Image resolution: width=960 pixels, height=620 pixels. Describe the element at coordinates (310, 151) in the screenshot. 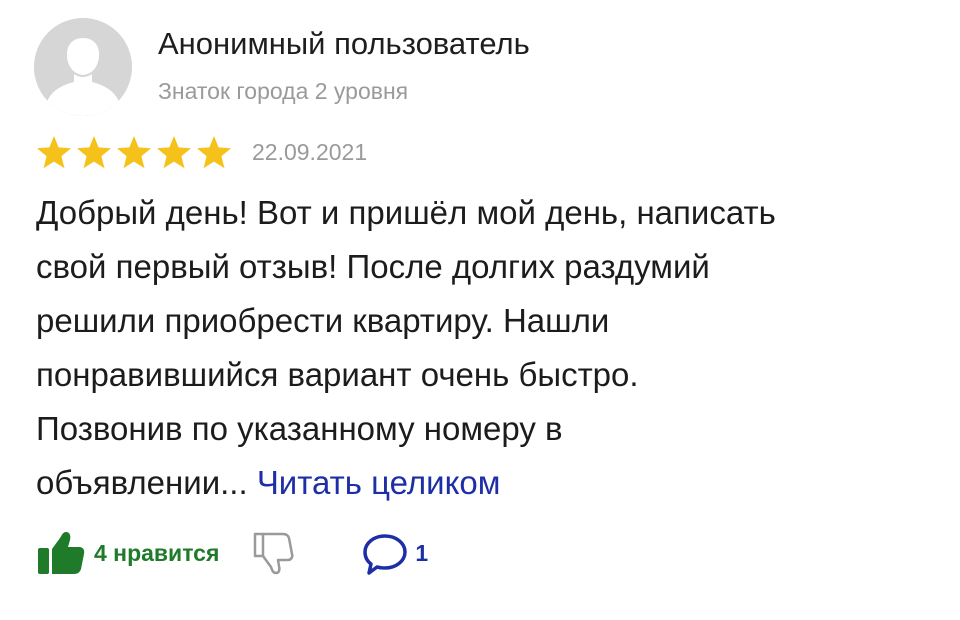

I see `review-date: 22.09.2021` at that location.